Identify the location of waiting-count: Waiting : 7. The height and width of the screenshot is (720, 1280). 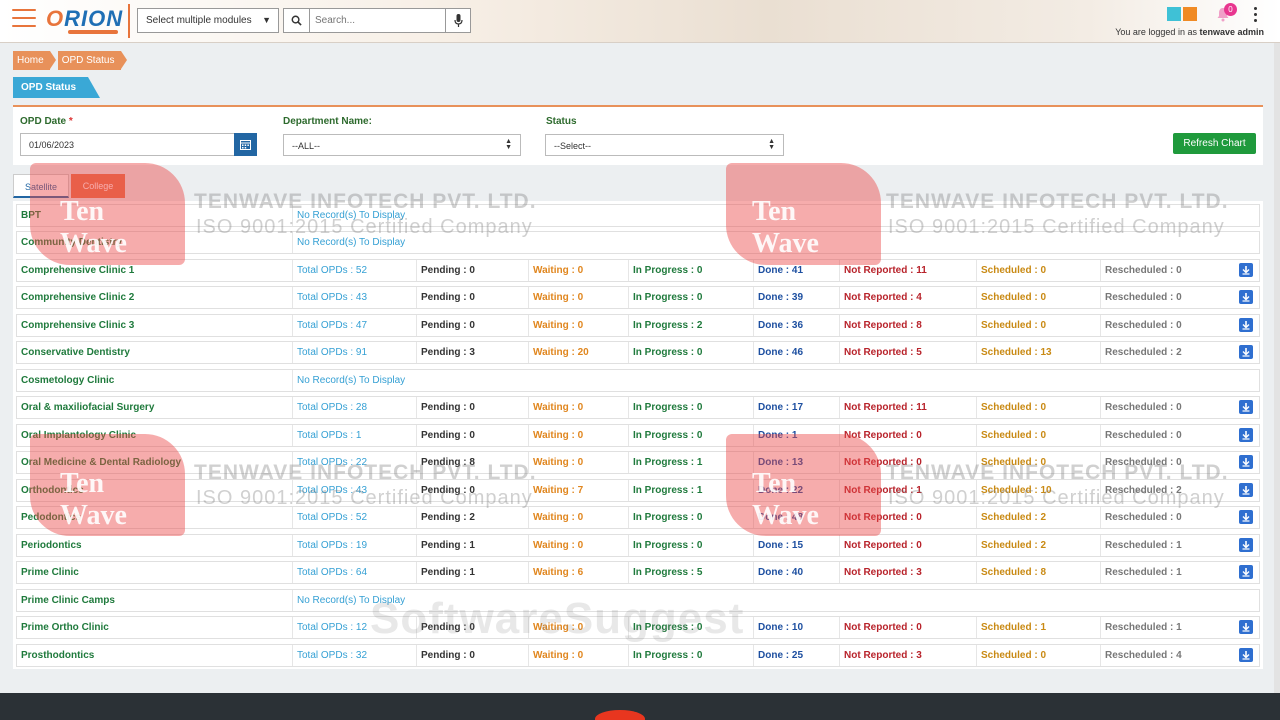
(579, 490).